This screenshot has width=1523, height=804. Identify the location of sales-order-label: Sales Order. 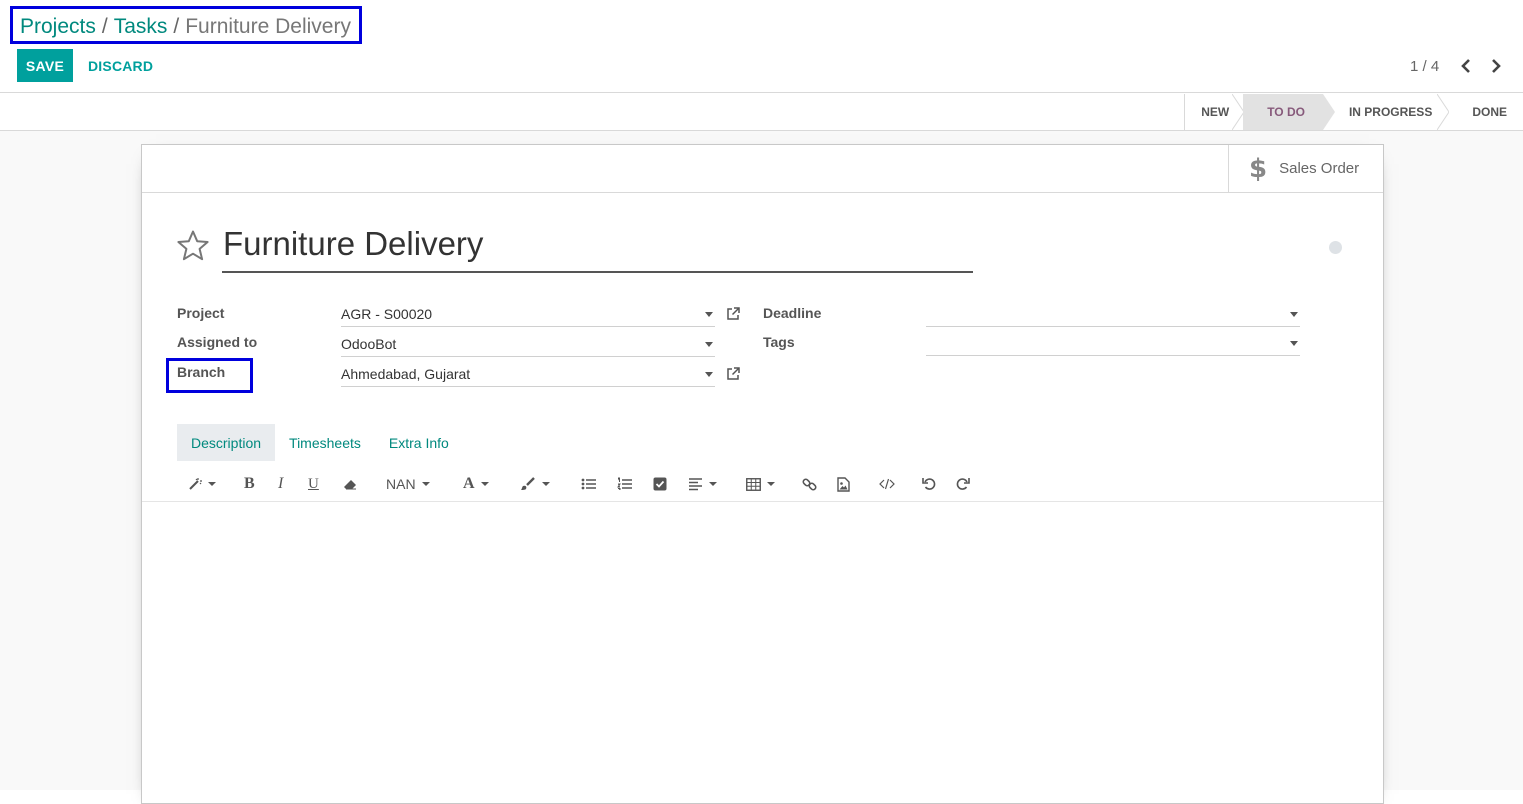
(1319, 168).